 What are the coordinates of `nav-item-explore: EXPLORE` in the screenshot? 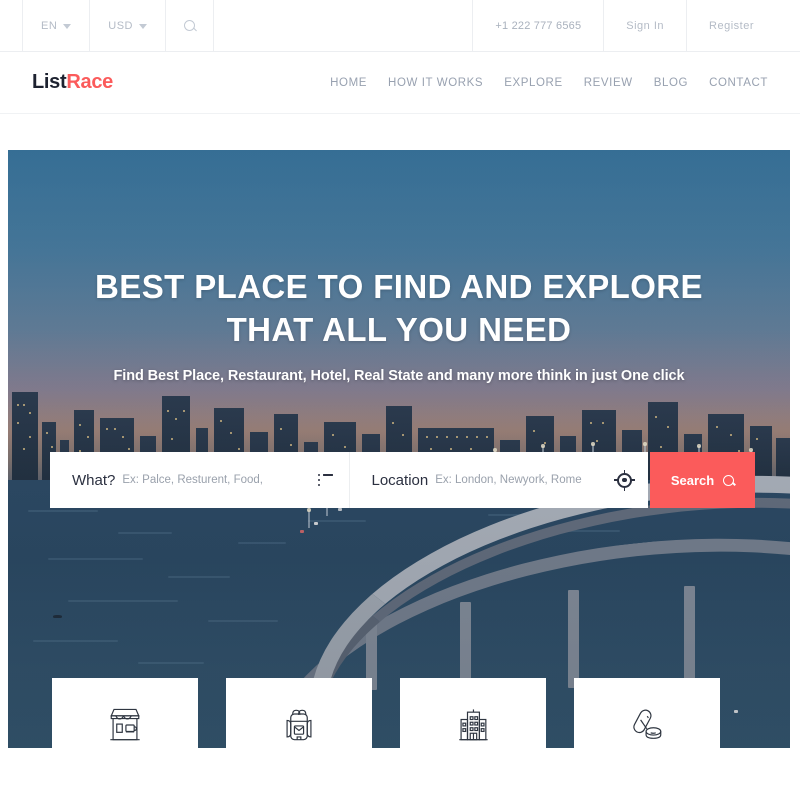 It's located at (533, 83).